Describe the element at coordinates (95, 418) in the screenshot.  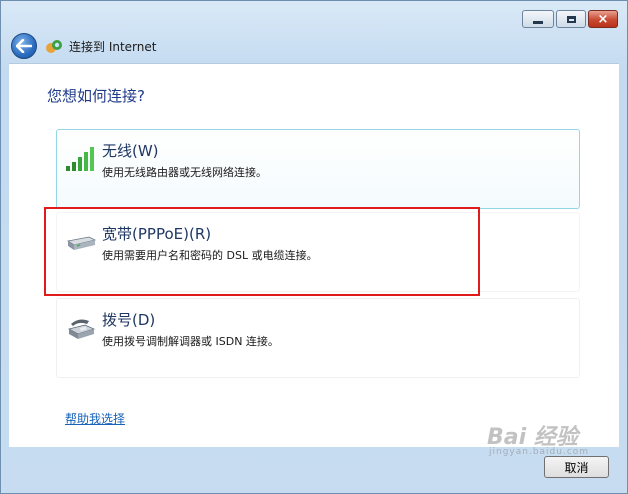
I see `help-choose-link: 帮助我选择` at that location.